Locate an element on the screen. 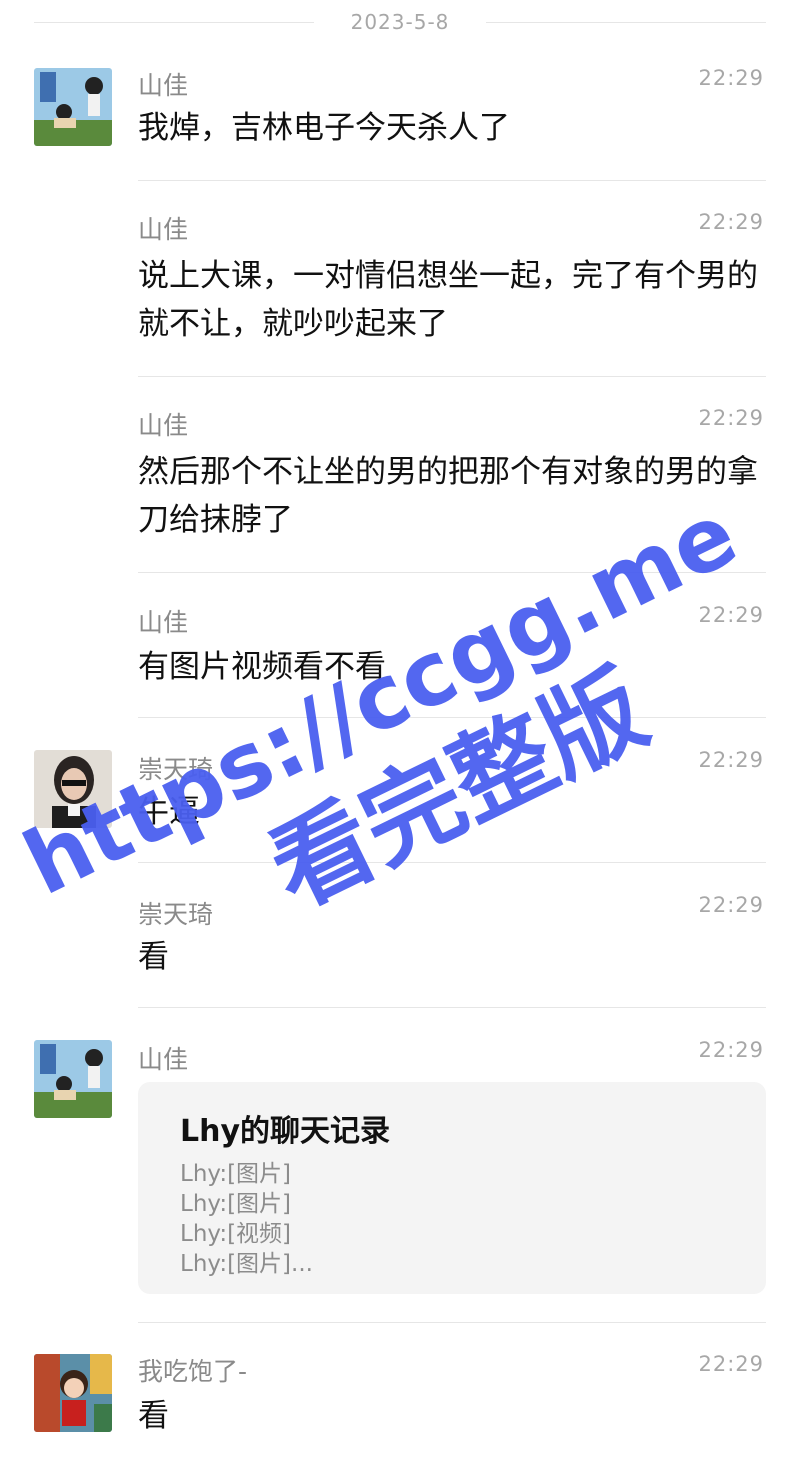 This screenshot has height=1463, width=800. date-separator: 2023-5-8 is located at coordinates (400, 23).